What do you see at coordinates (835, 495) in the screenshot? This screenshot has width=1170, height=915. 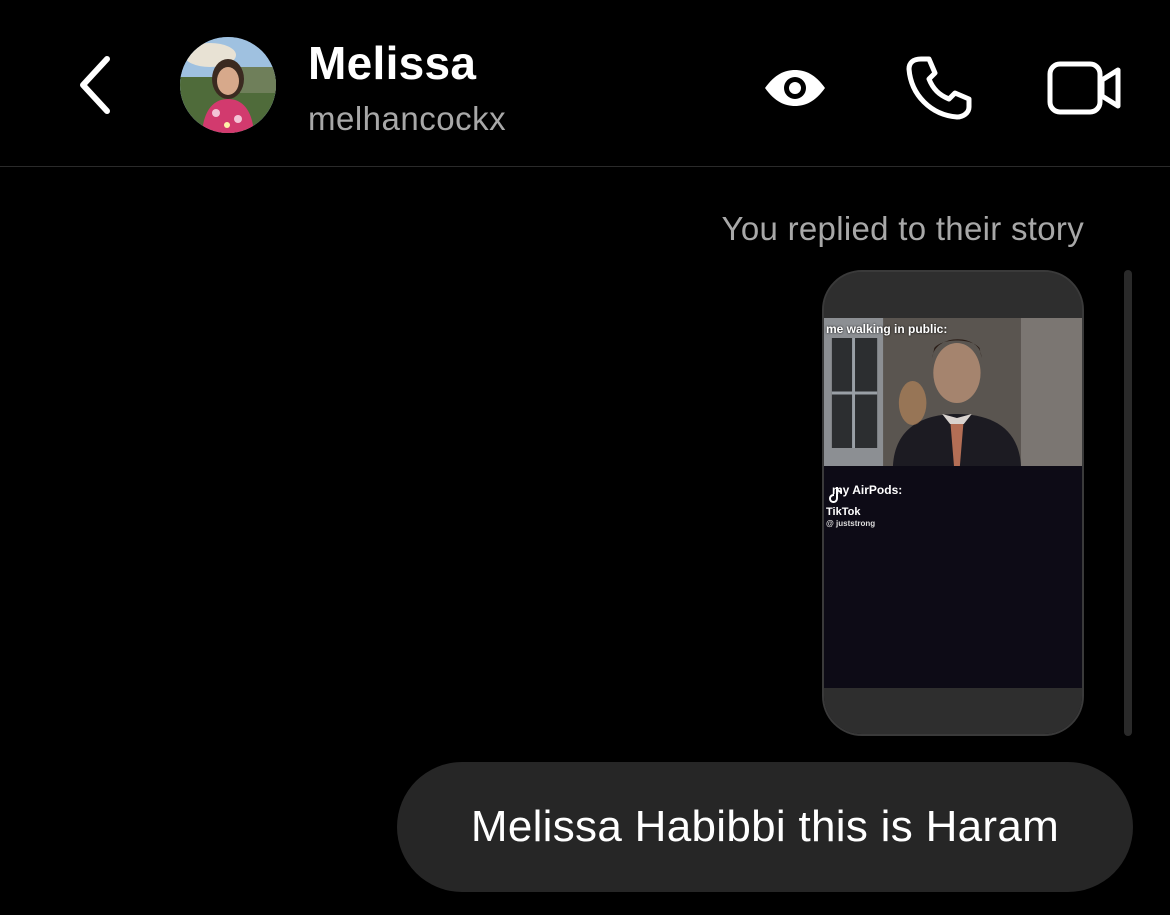 I see `tiktok-logo-icon` at bounding box center [835, 495].